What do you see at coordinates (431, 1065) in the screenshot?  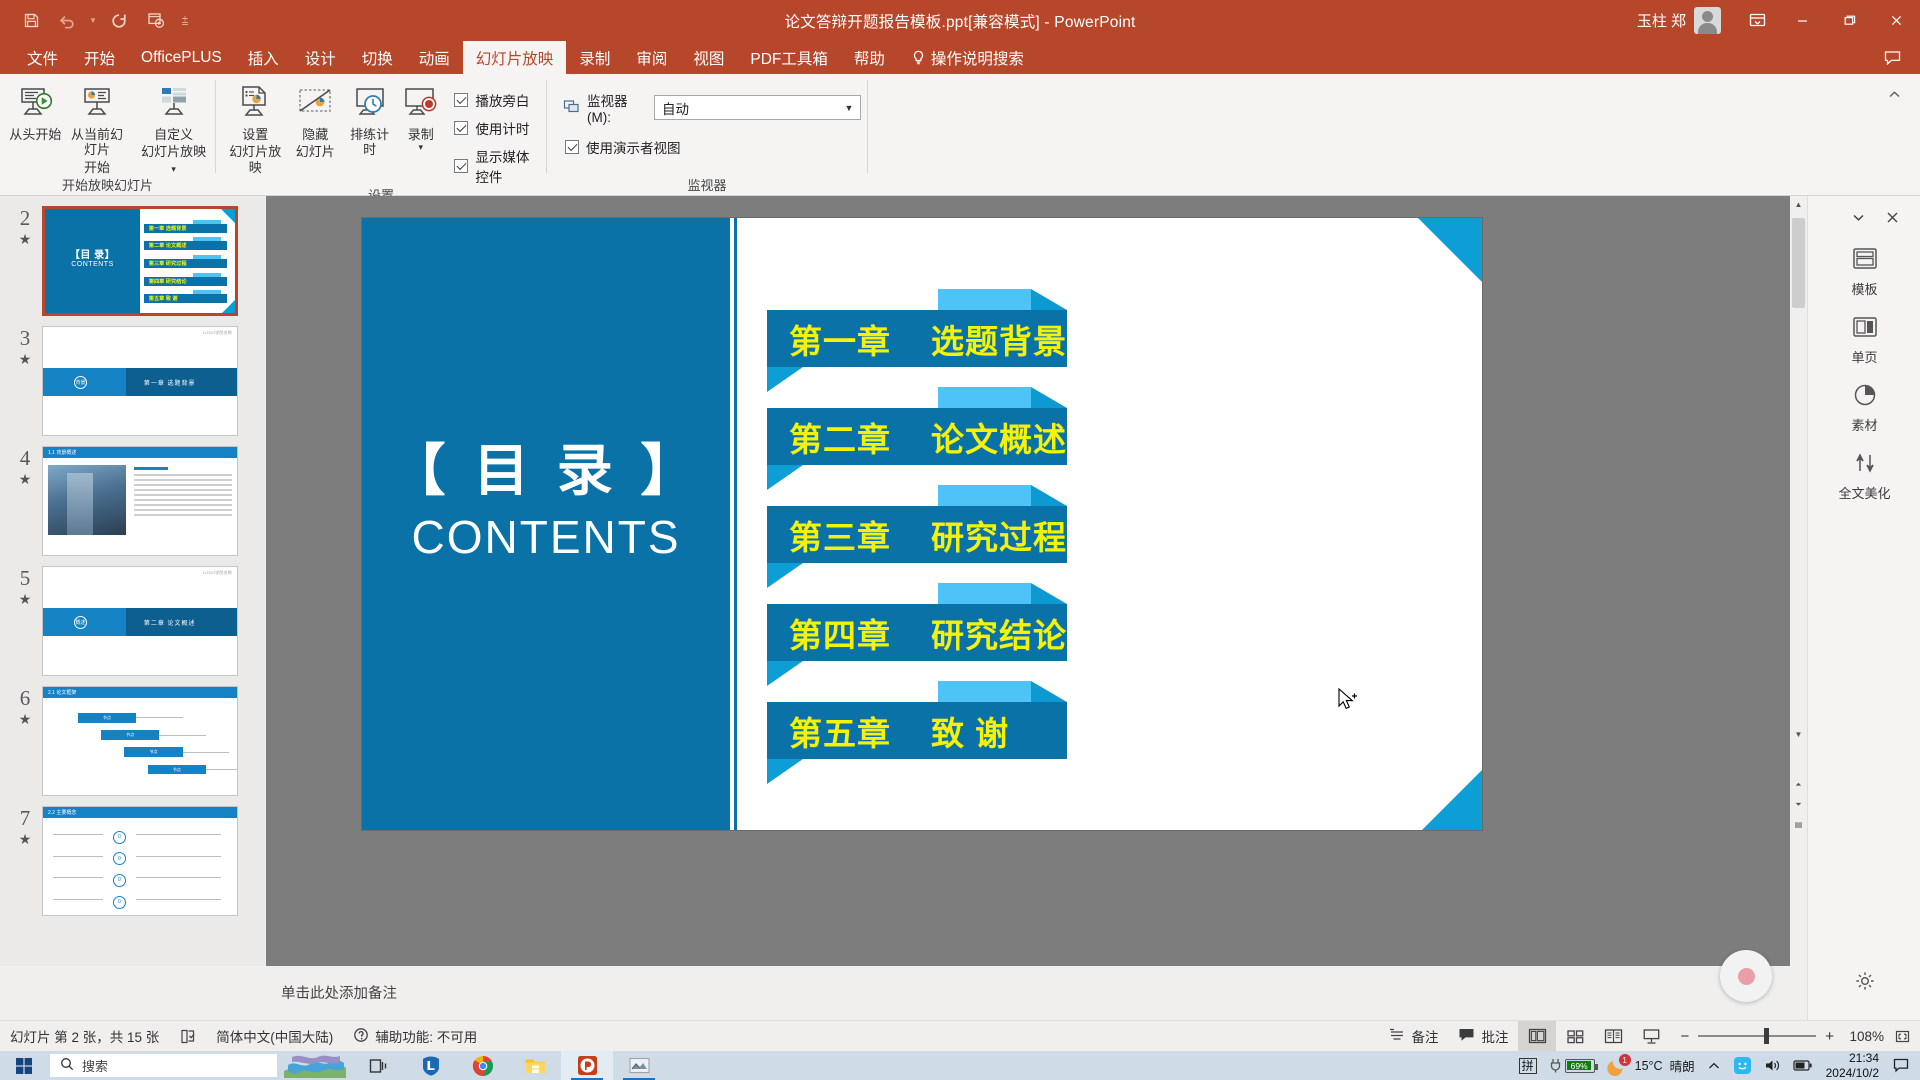 I see `browser-lenovo-icon` at bounding box center [431, 1065].